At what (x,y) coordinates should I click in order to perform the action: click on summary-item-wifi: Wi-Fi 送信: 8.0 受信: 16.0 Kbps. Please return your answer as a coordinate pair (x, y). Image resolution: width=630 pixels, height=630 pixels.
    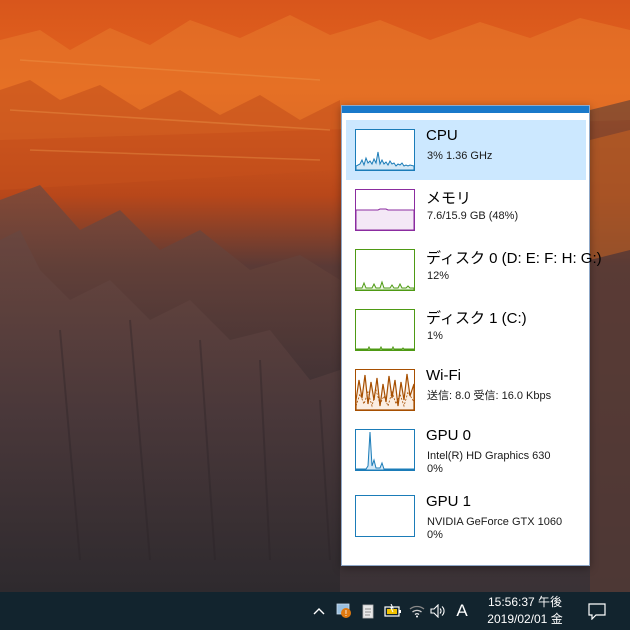
    Looking at the image, I should click on (466, 390).